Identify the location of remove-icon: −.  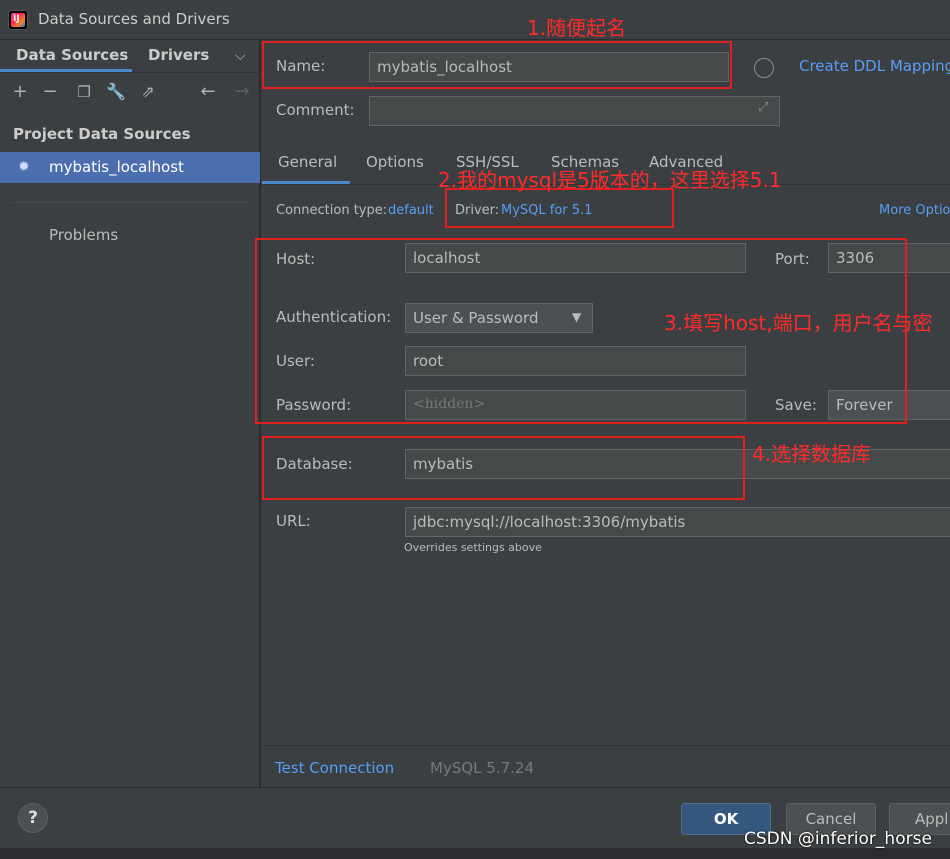
(50, 92).